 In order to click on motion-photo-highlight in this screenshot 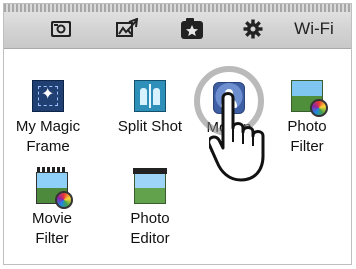, I will do `click(229, 101)`.